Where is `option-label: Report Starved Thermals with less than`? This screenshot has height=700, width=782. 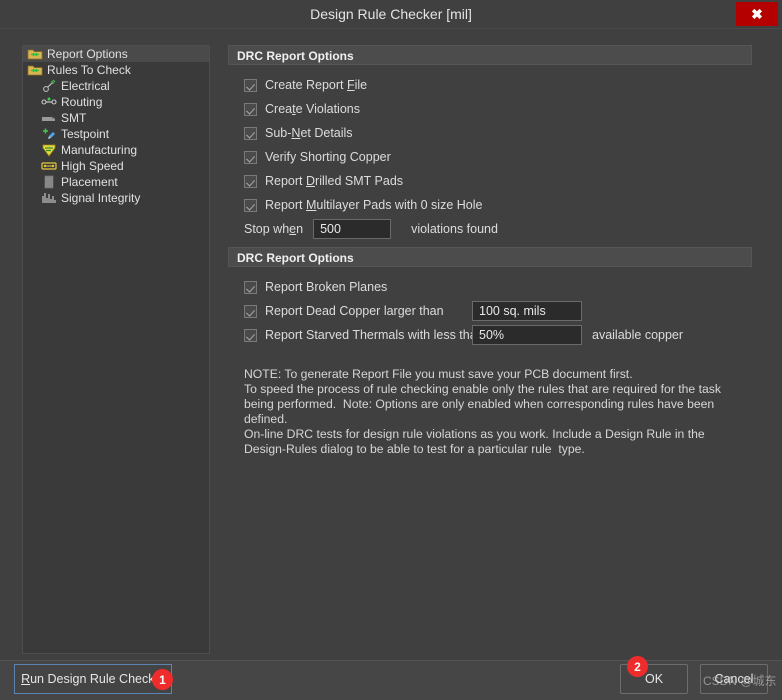
option-label: Report Starved Thermals with less than is located at coordinates (374, 335).